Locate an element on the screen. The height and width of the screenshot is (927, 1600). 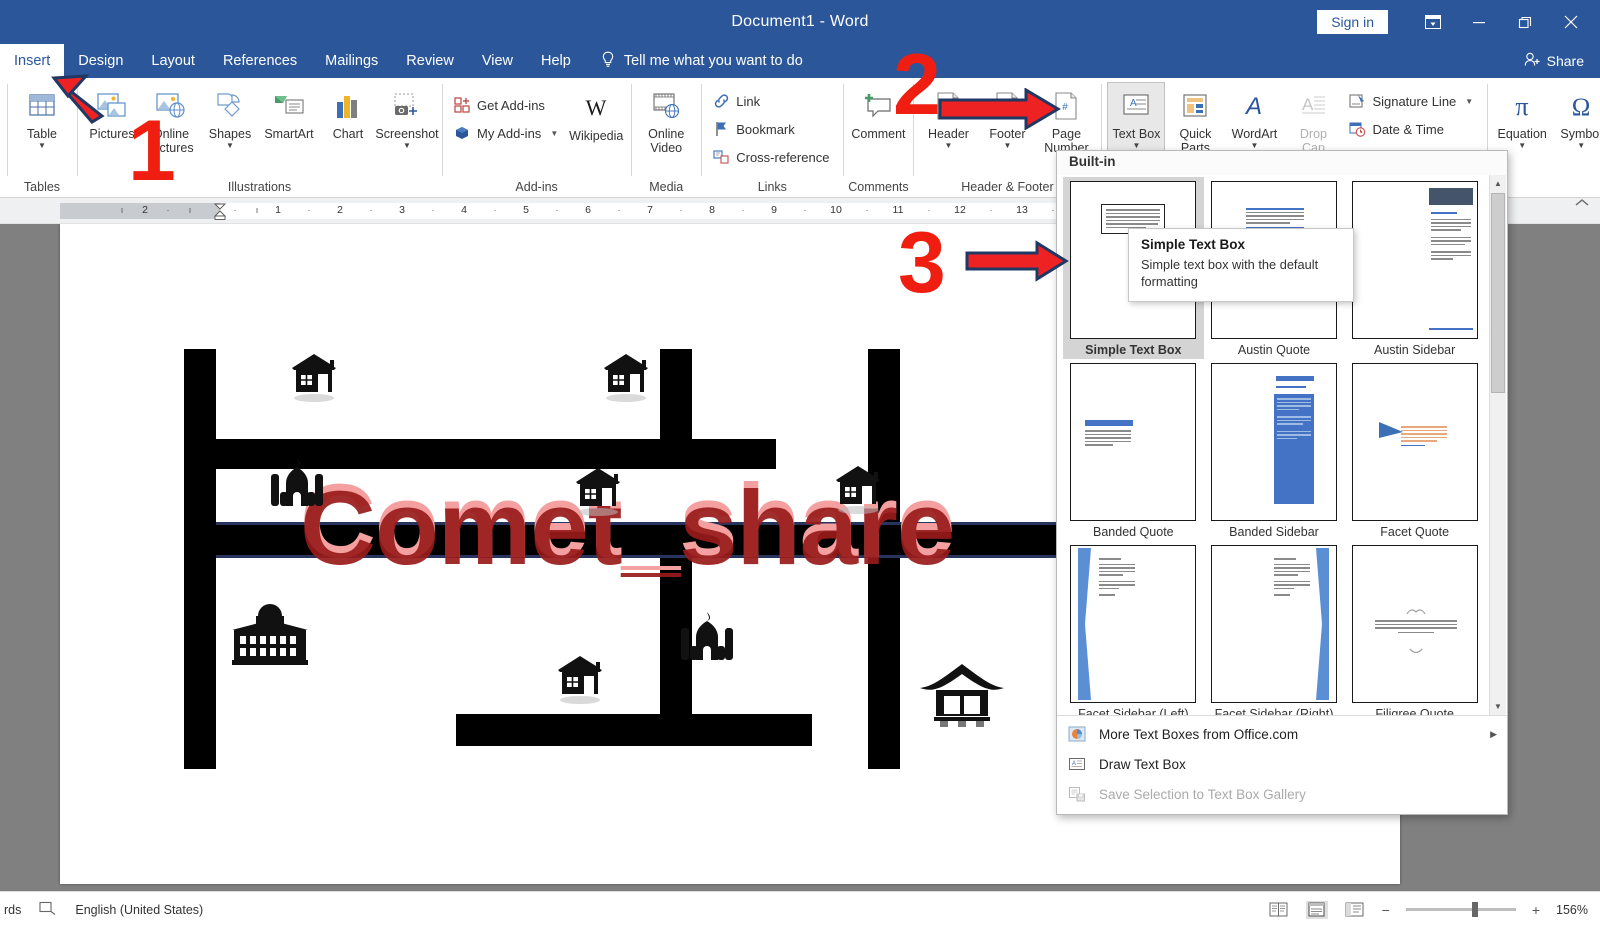
language-label: English (United States) is located at coordinates (139, 910).